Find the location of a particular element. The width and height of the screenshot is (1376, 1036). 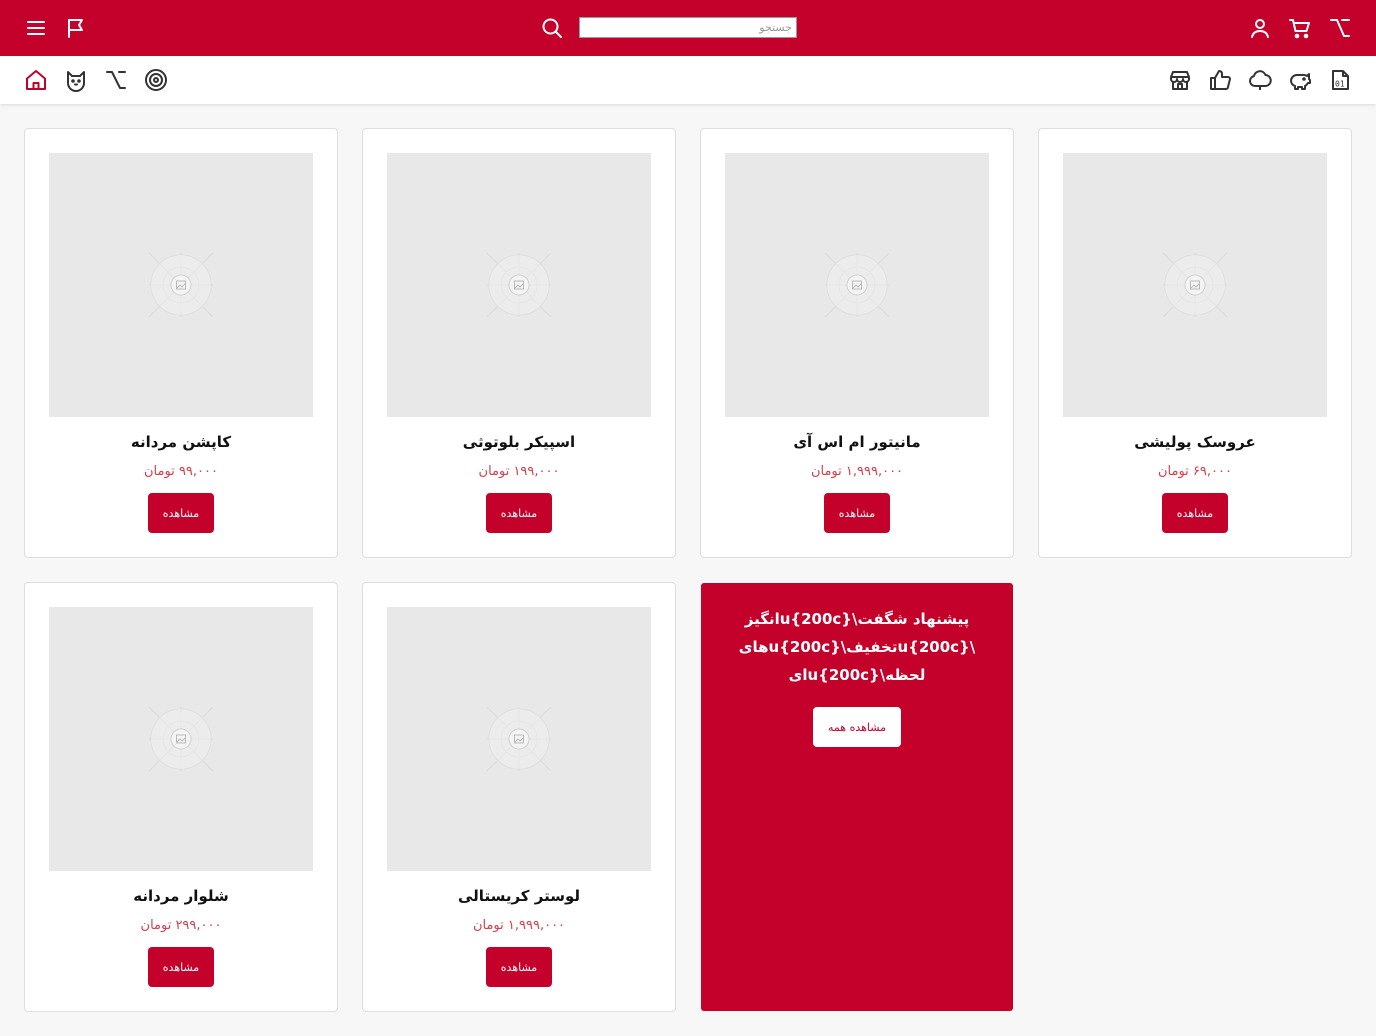

piggy-bank-icon is located at coordinates (1300, 80).